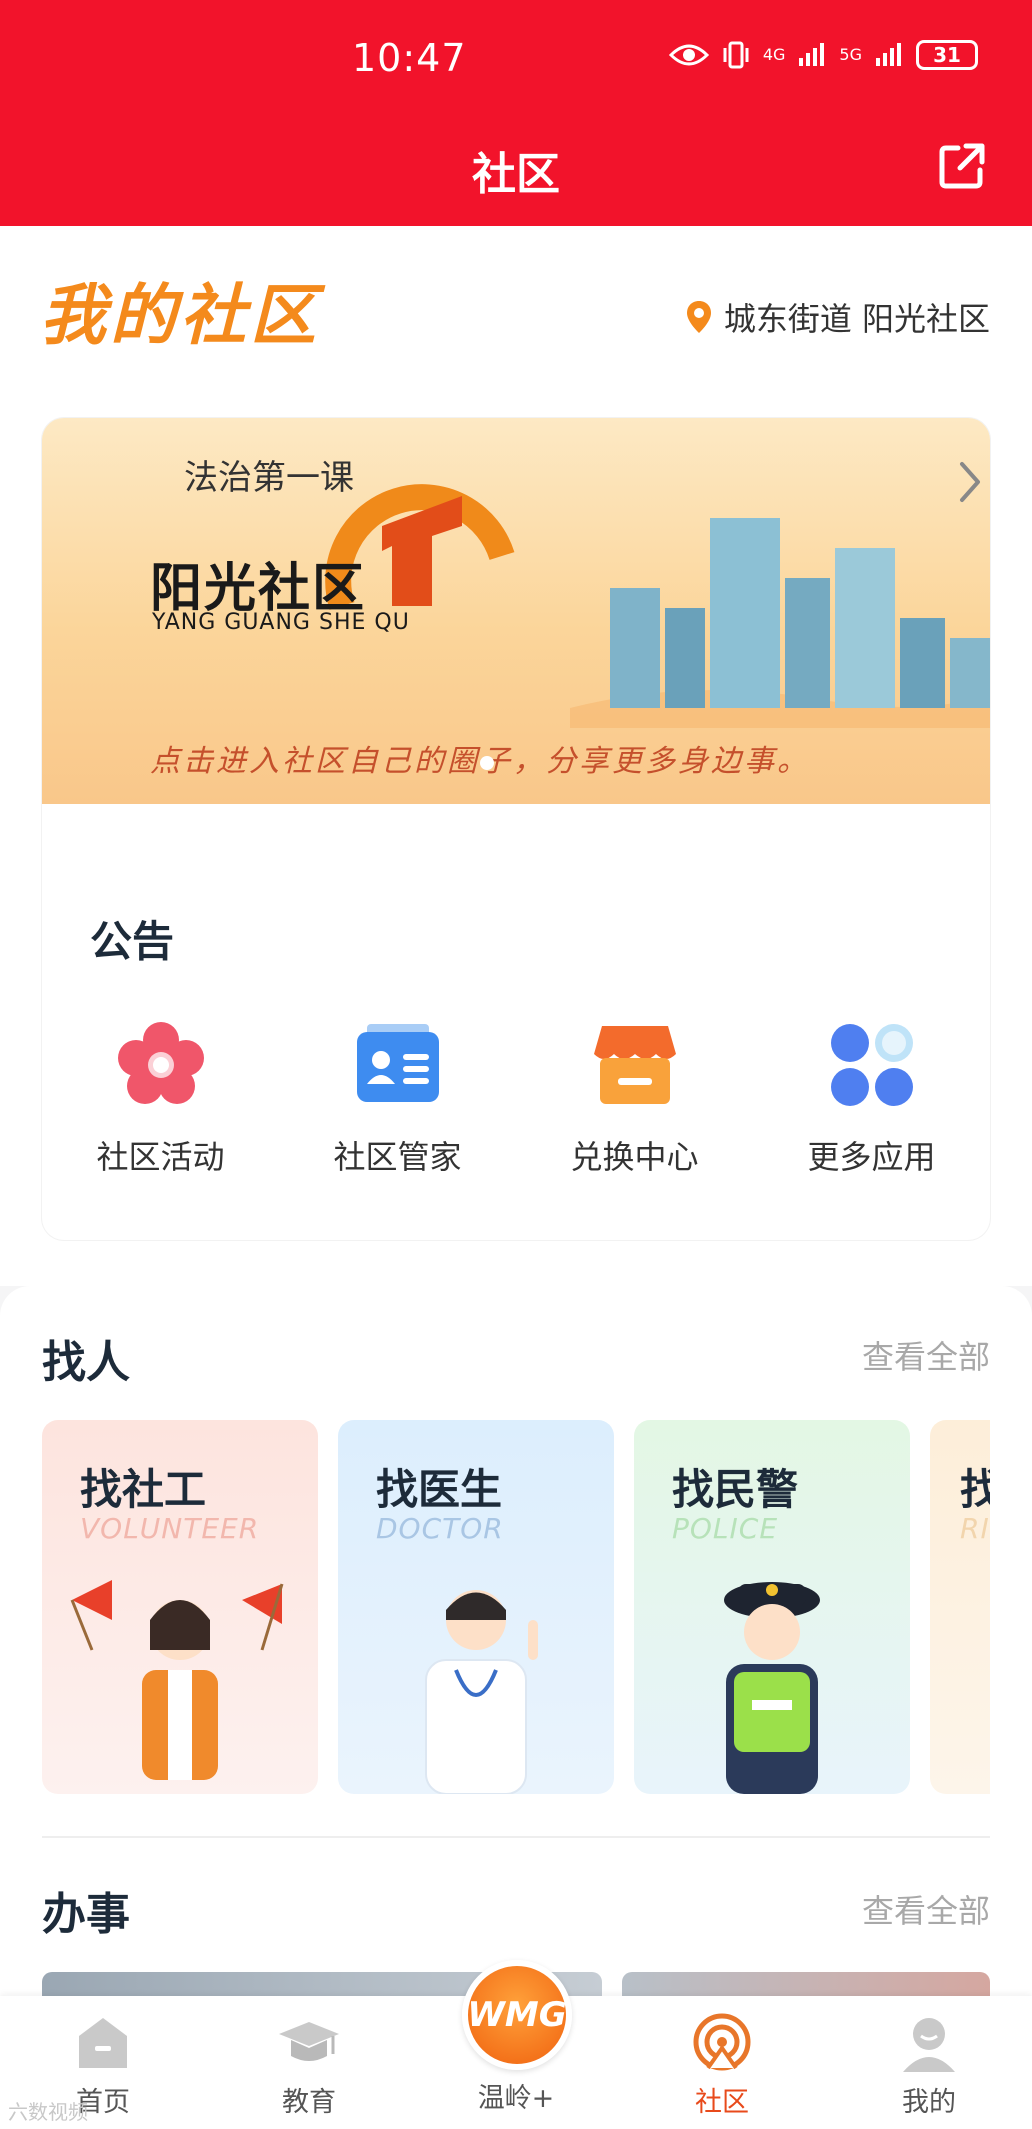 This screenshot has width=1032, height=2129. What do you see at coordinates (86, 1914) in the screenshot?
I see `affairs-title: 办事` at bounding box center [86, 1914].